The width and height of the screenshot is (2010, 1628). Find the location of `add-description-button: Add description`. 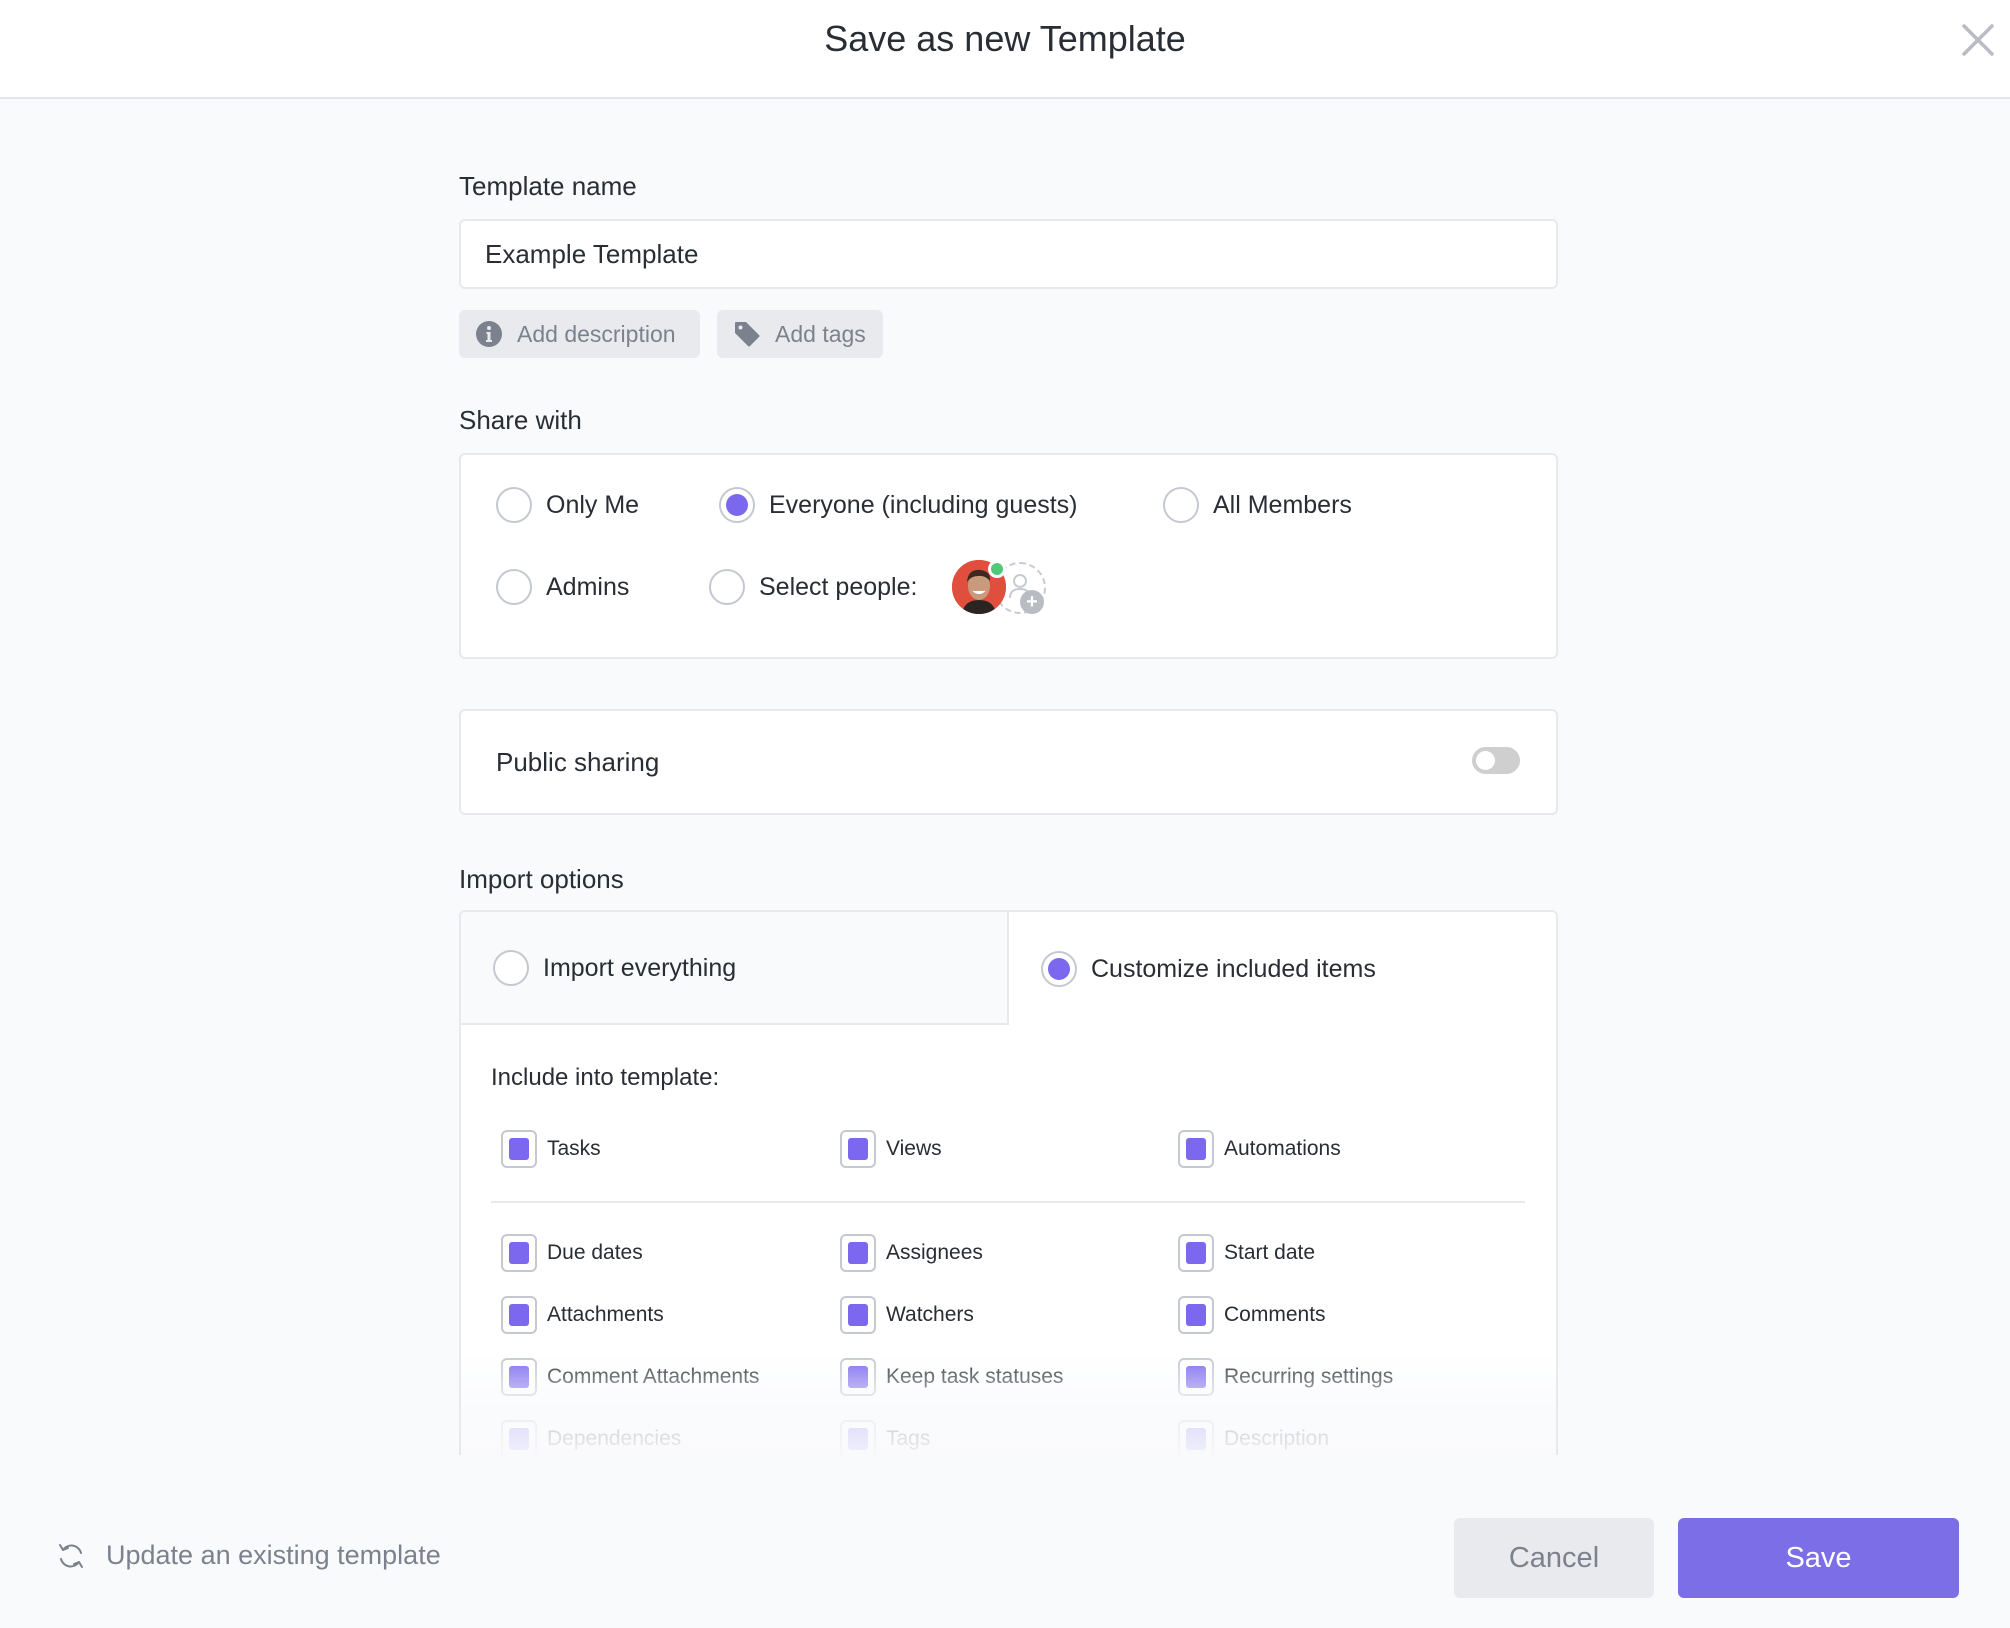

add-description-button: Add description is located at coordinates (579, 334).